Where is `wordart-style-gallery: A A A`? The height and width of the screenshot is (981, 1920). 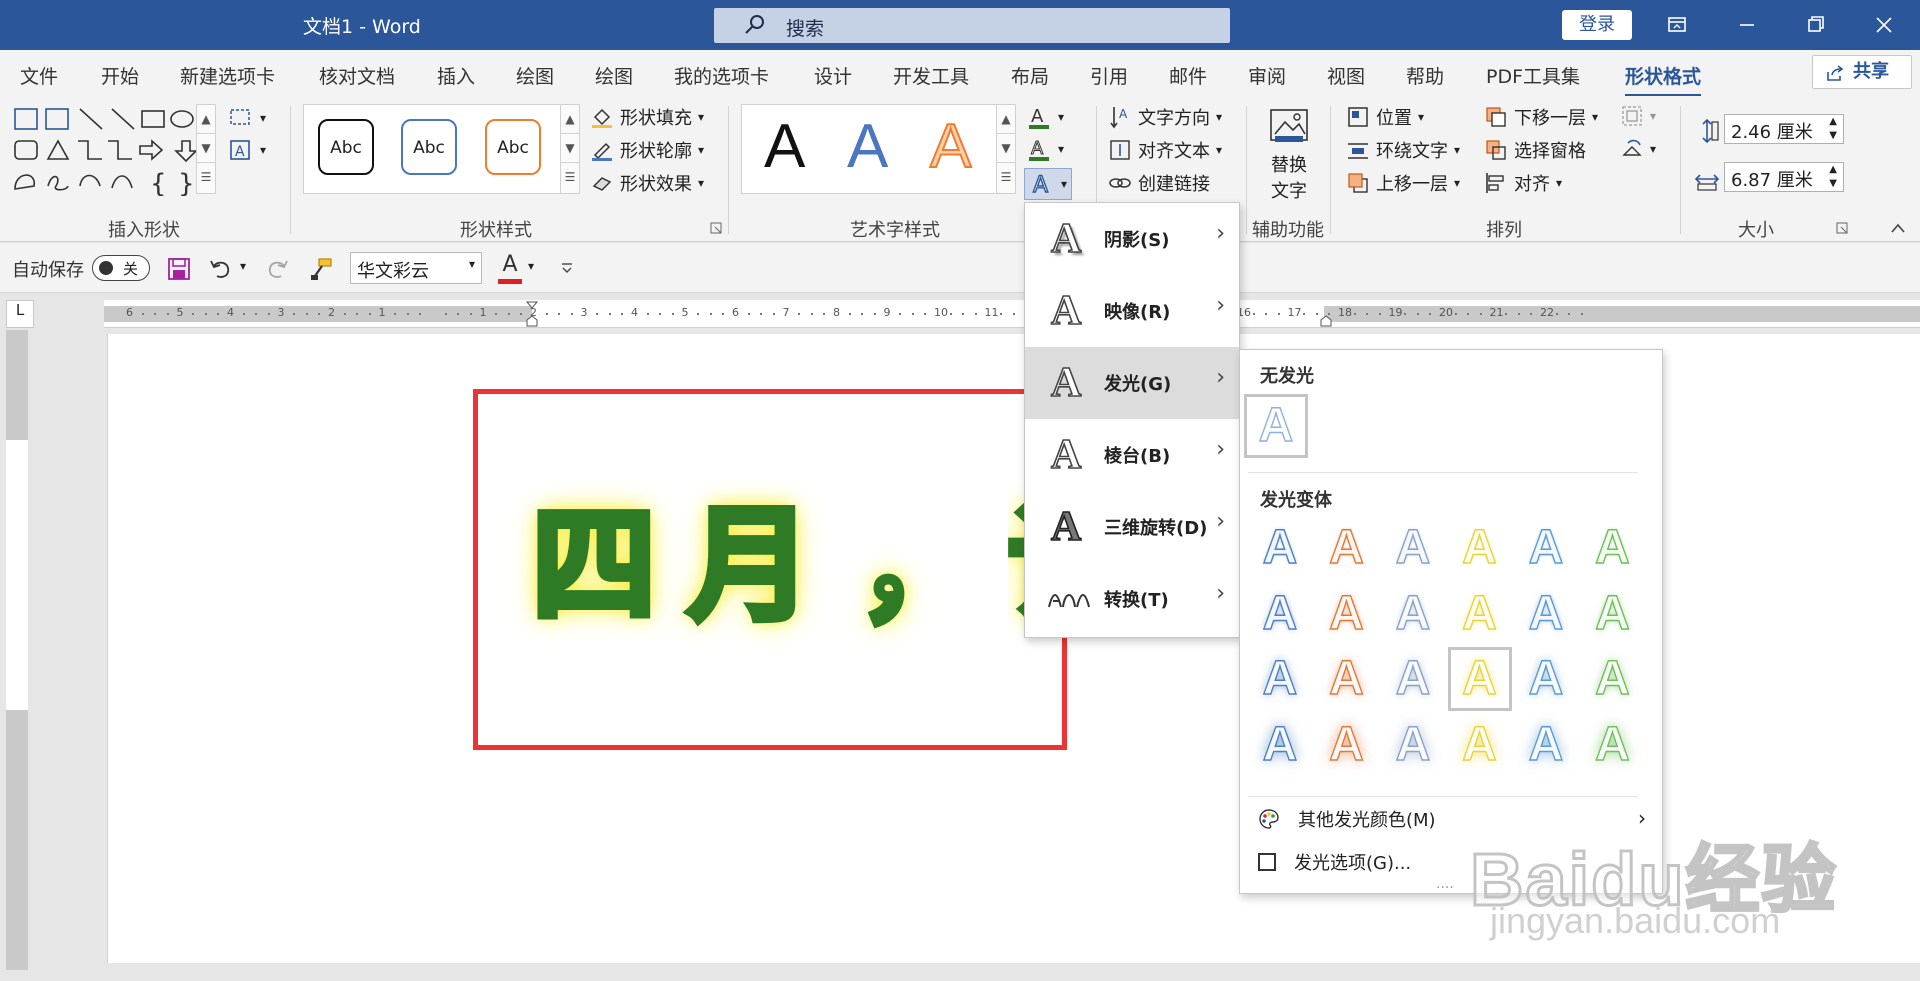 wordart-style-gallery: A A A is located at coordinates (878, 149).